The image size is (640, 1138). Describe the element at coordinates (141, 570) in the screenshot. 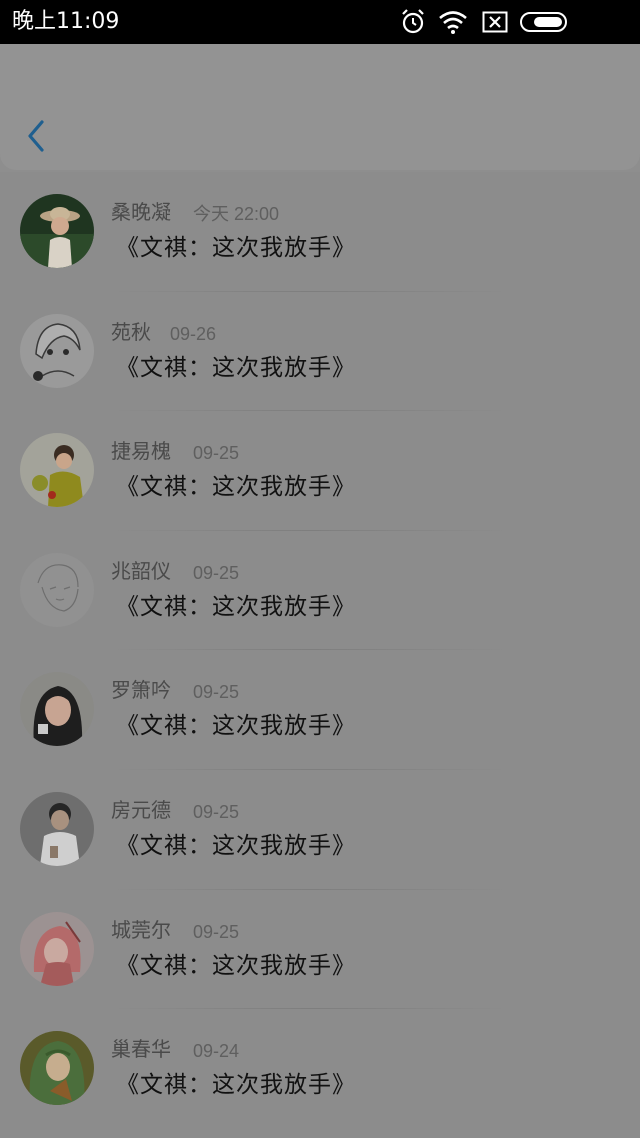

I see `item-name: 兆韶仪` at that location.